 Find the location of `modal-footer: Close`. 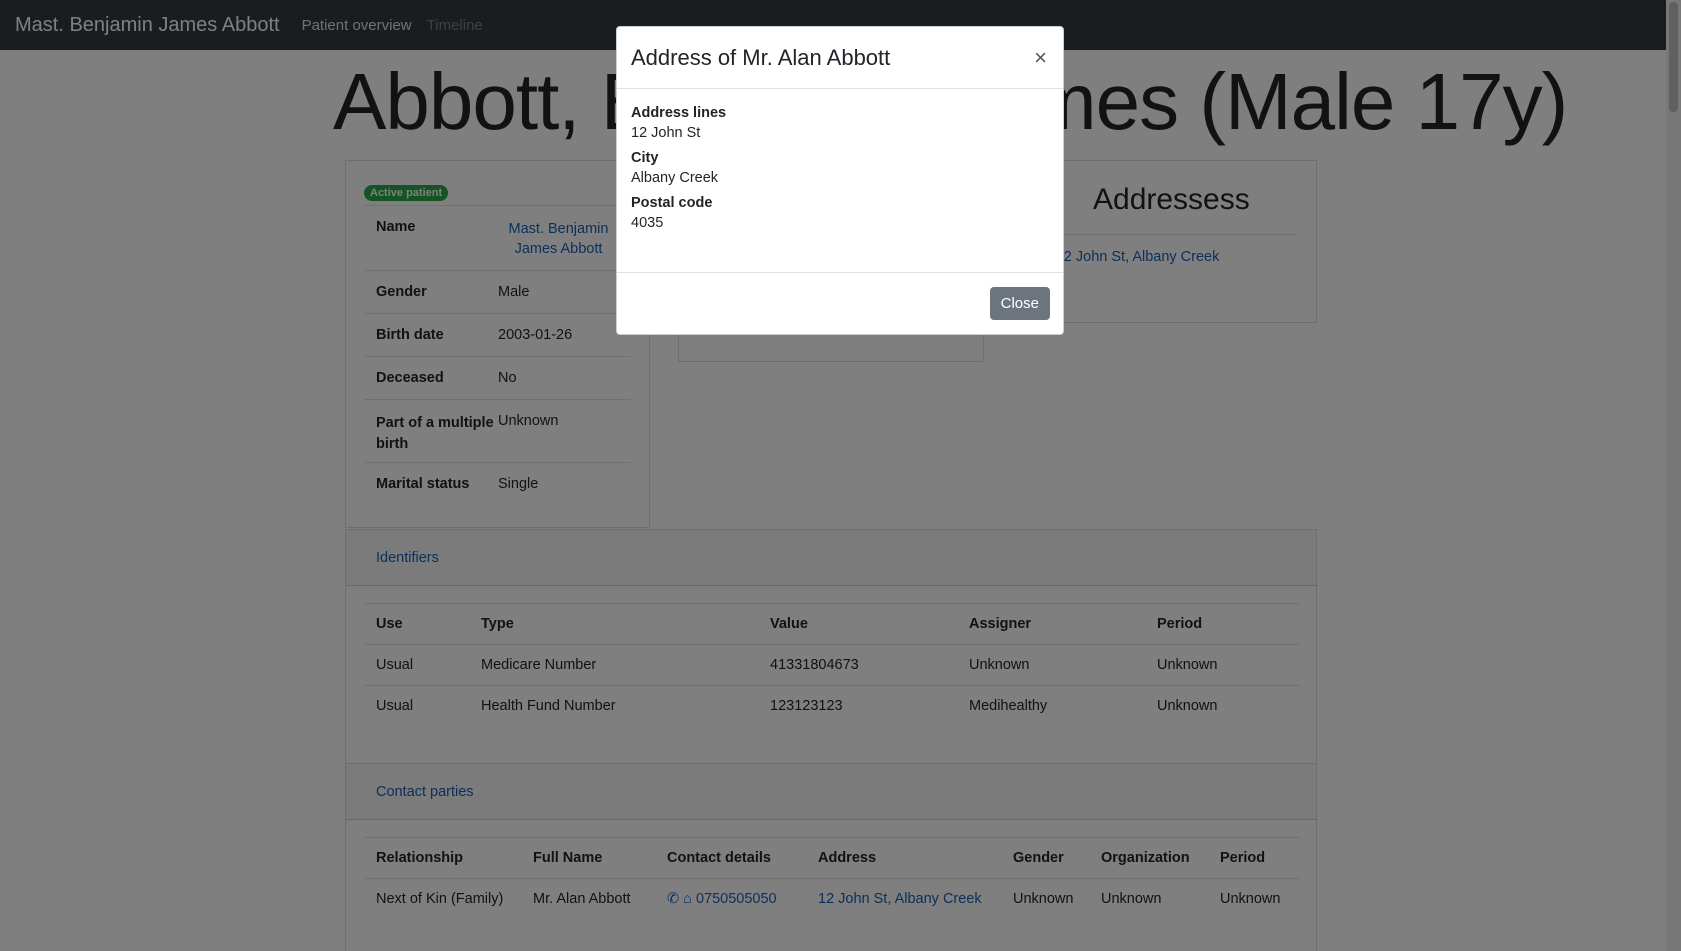

modal-footer: Close is located at coordinates (840, 303).